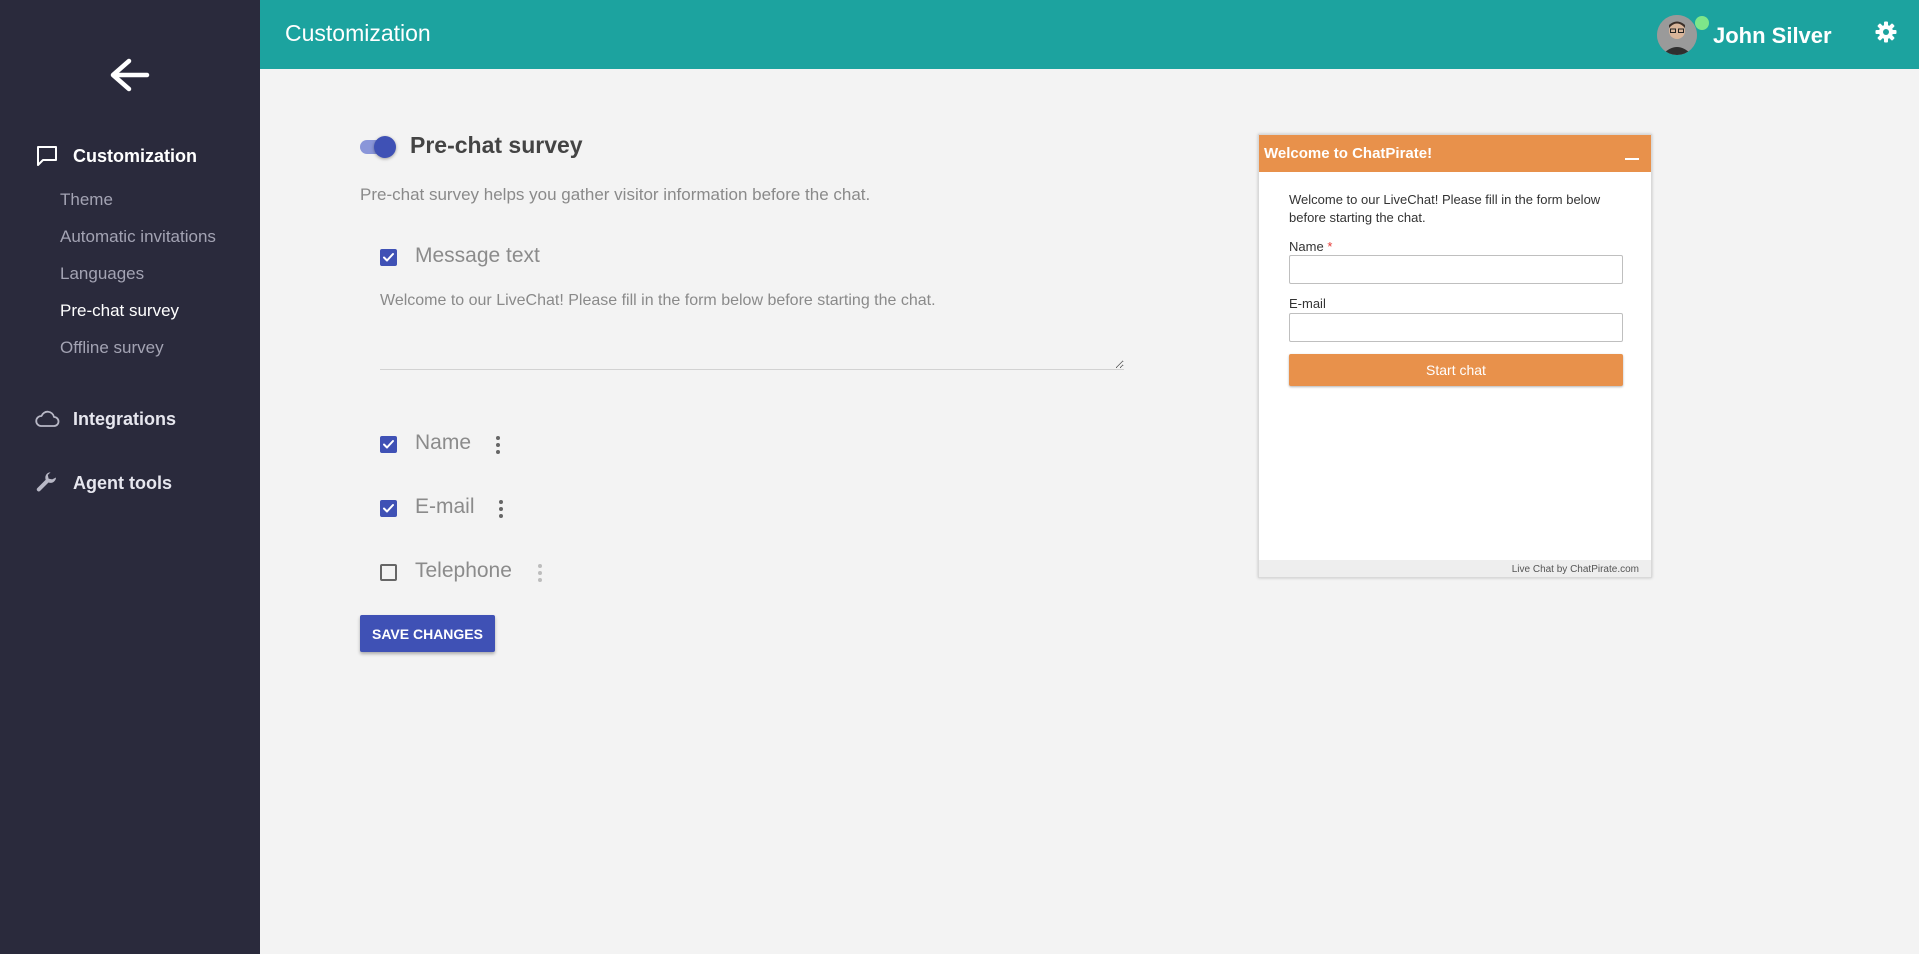 The height and width of the screenshot is (954, 1919). I want to click on sidebar-section-integrations: Integrations, so click(130, 419).